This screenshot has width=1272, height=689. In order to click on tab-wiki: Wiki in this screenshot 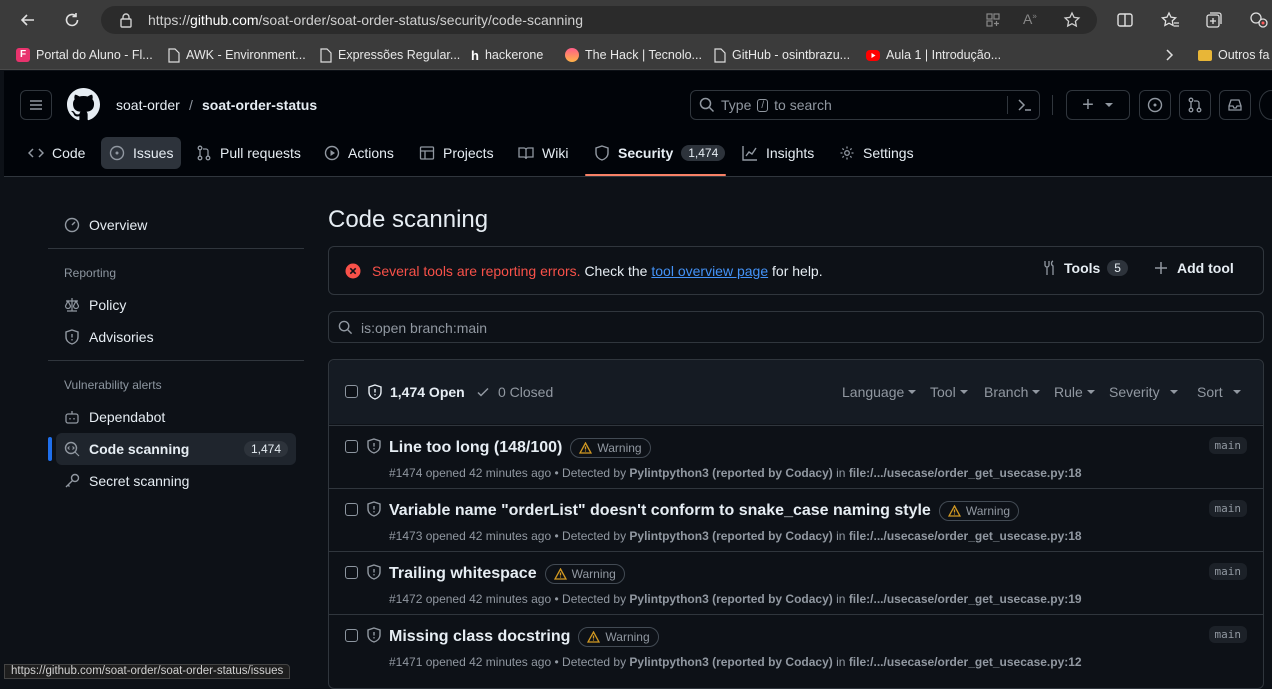, I will do `click(543, 153)`.